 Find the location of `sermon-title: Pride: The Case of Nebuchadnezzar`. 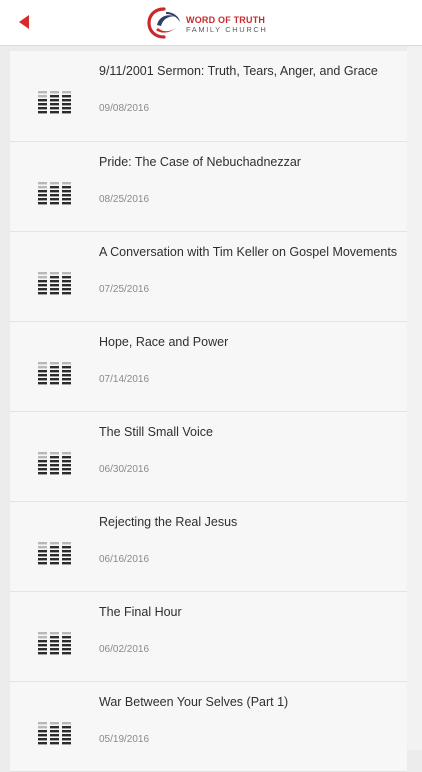

sermon-title: Pride: The Case of Nebuchadnezzar is located at coordinates (200, 162).